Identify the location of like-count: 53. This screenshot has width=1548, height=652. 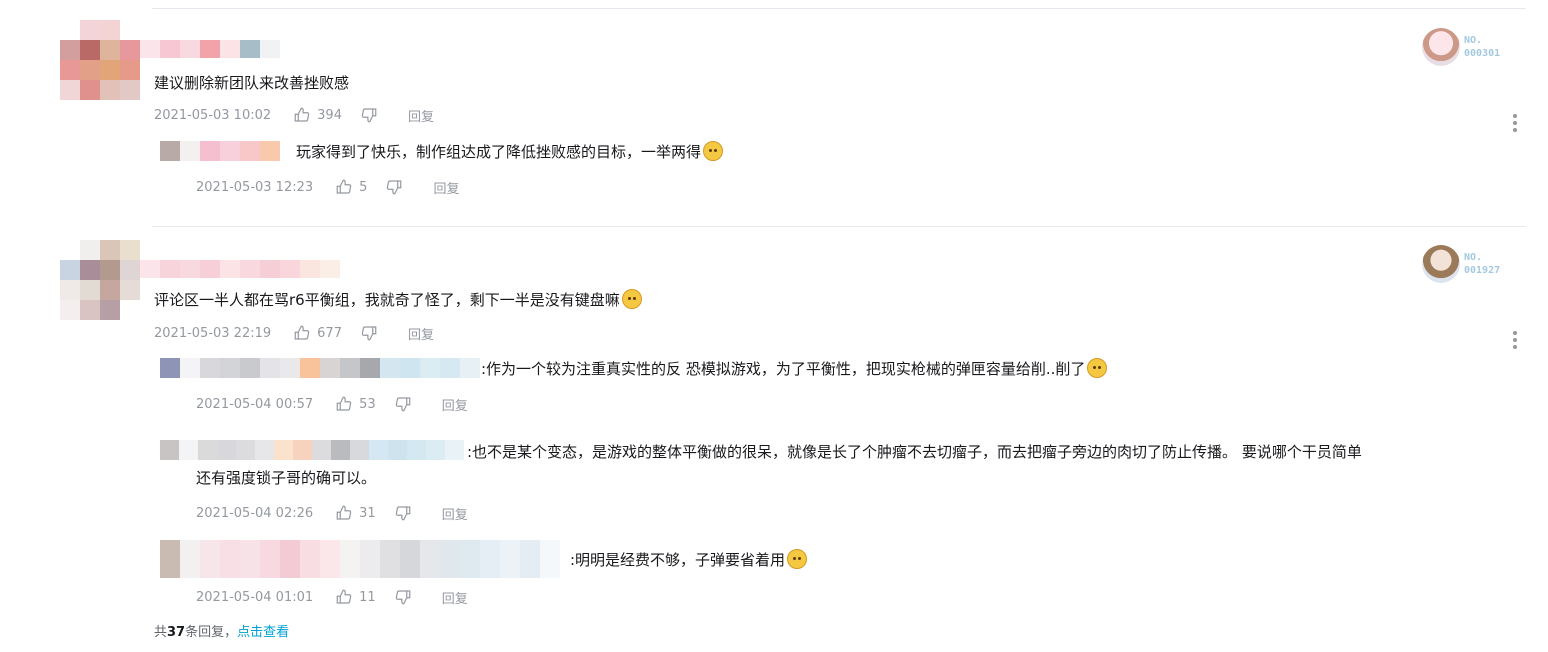
(367, 404).